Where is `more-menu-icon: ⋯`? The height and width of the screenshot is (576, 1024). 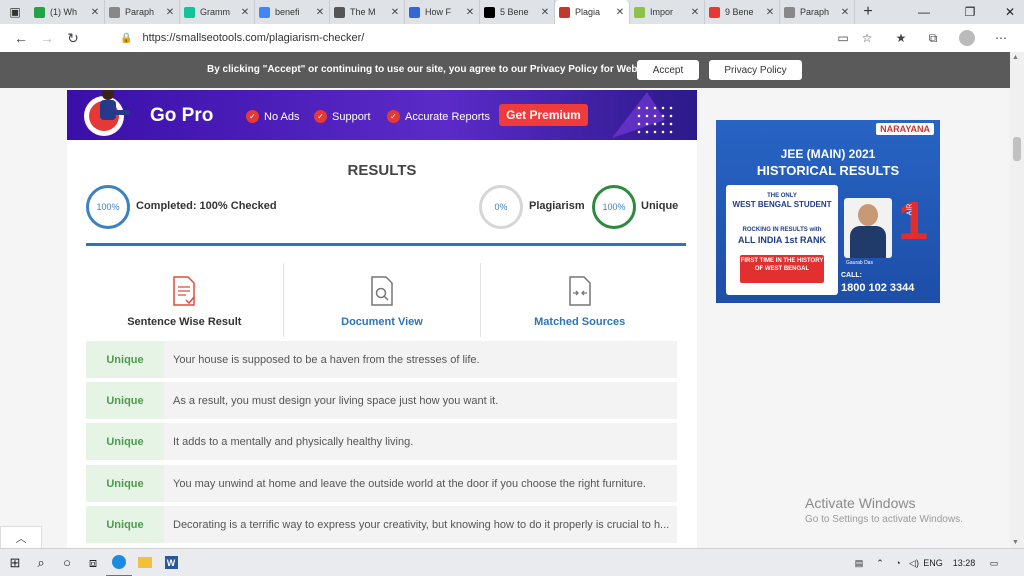
more-menu-icon: ⋯ is located at coordinates (1001, 38).